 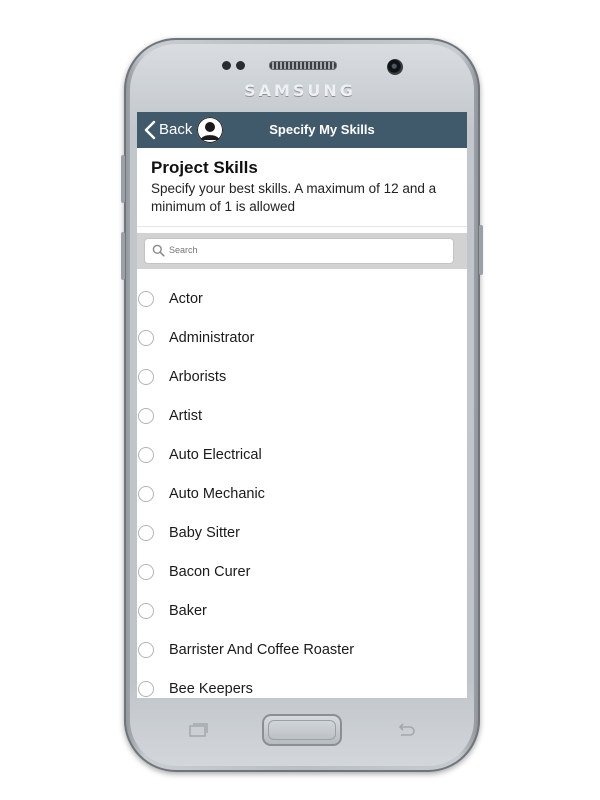 What do you see at coordinates (204, 167) in the screenshot?
I see `section-title: Project Skills` at bounding box center [204, 167].